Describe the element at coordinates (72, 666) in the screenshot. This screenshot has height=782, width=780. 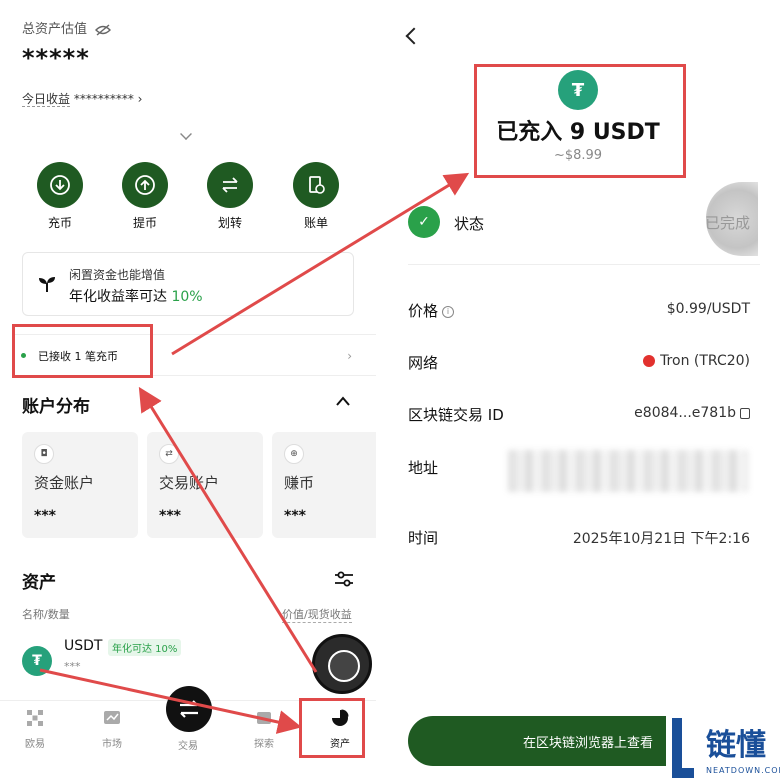
I see `asset-amount: ***` at that location.